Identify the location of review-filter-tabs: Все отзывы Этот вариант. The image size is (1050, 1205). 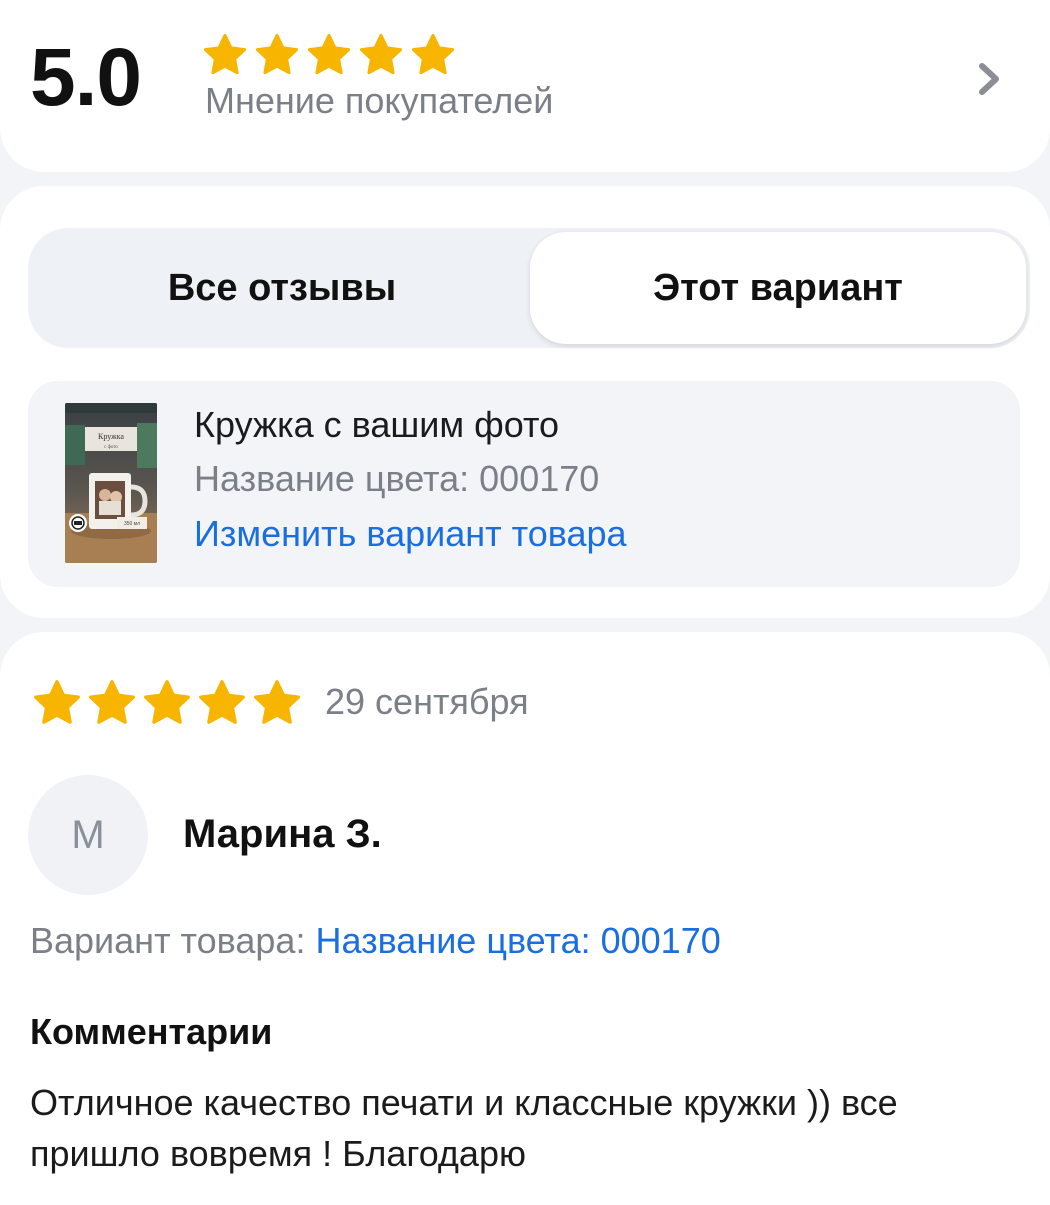
(529, 288).